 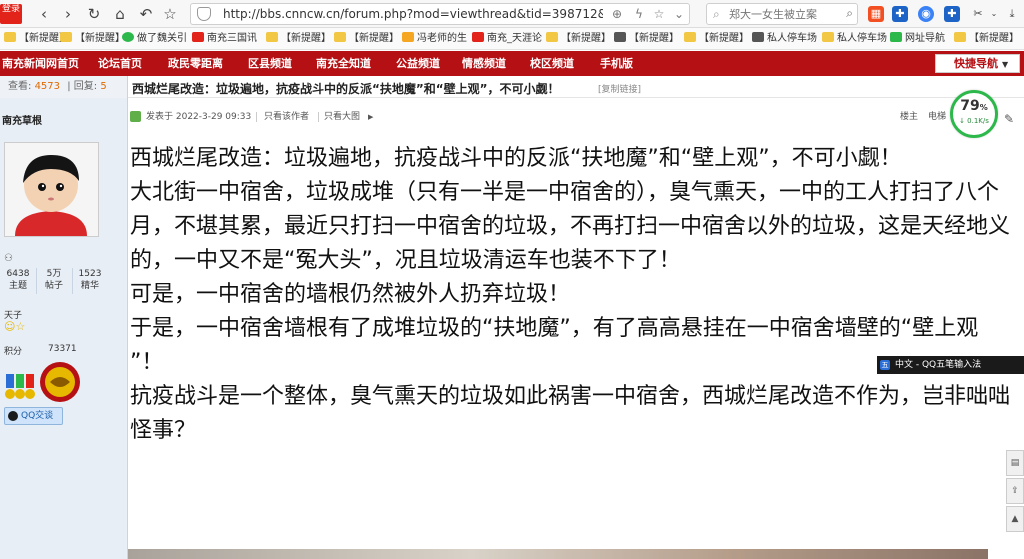 What do you see at coordinates (978, 14) in the screenshot?
I see `scissors-icon: ✂` at bounding box center [978, 14].